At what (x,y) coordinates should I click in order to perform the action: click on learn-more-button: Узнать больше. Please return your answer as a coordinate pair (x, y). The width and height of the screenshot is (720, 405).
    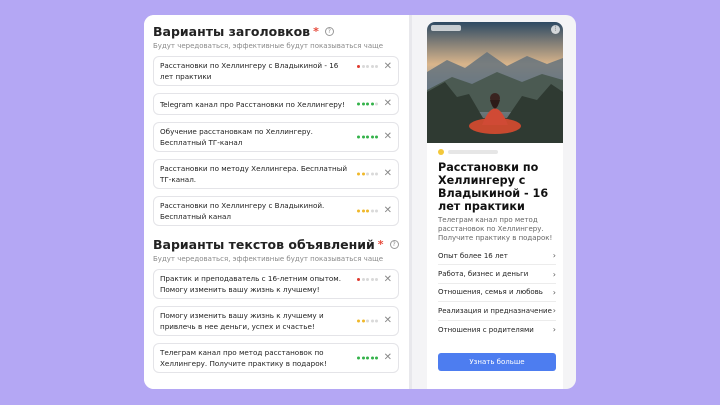
    Looking at the image, I should click on (497, 361).